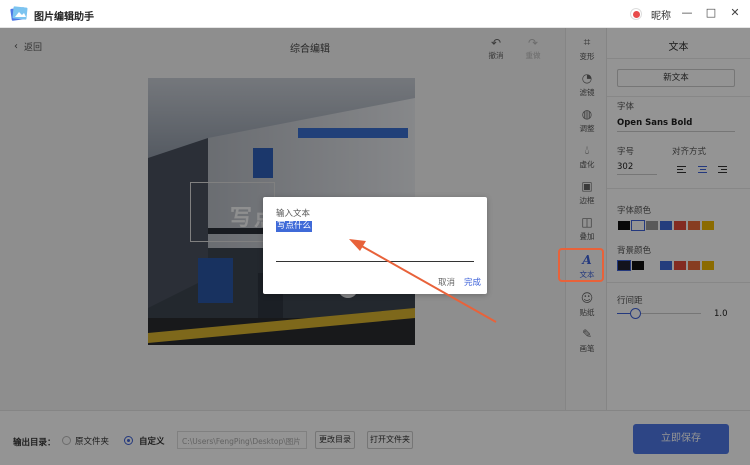 Image resolution: width=750 pixels, height=465 pixels. Describe the element at coordinates (533, 43) in the screenshot. I see `redo-icon: ↷` at that location.